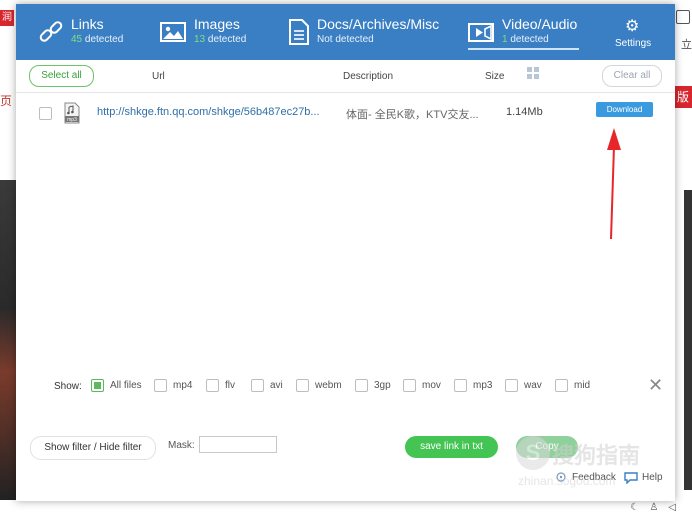  I want to click on filter-label: webm, so click(328, 385).